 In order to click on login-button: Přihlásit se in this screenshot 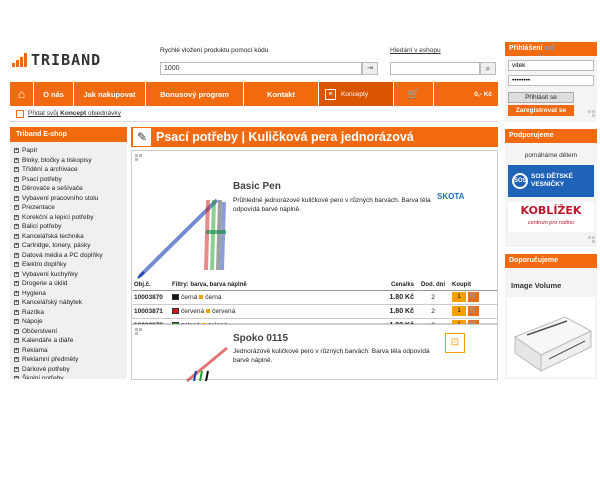, I will do `click(541, 97)`.